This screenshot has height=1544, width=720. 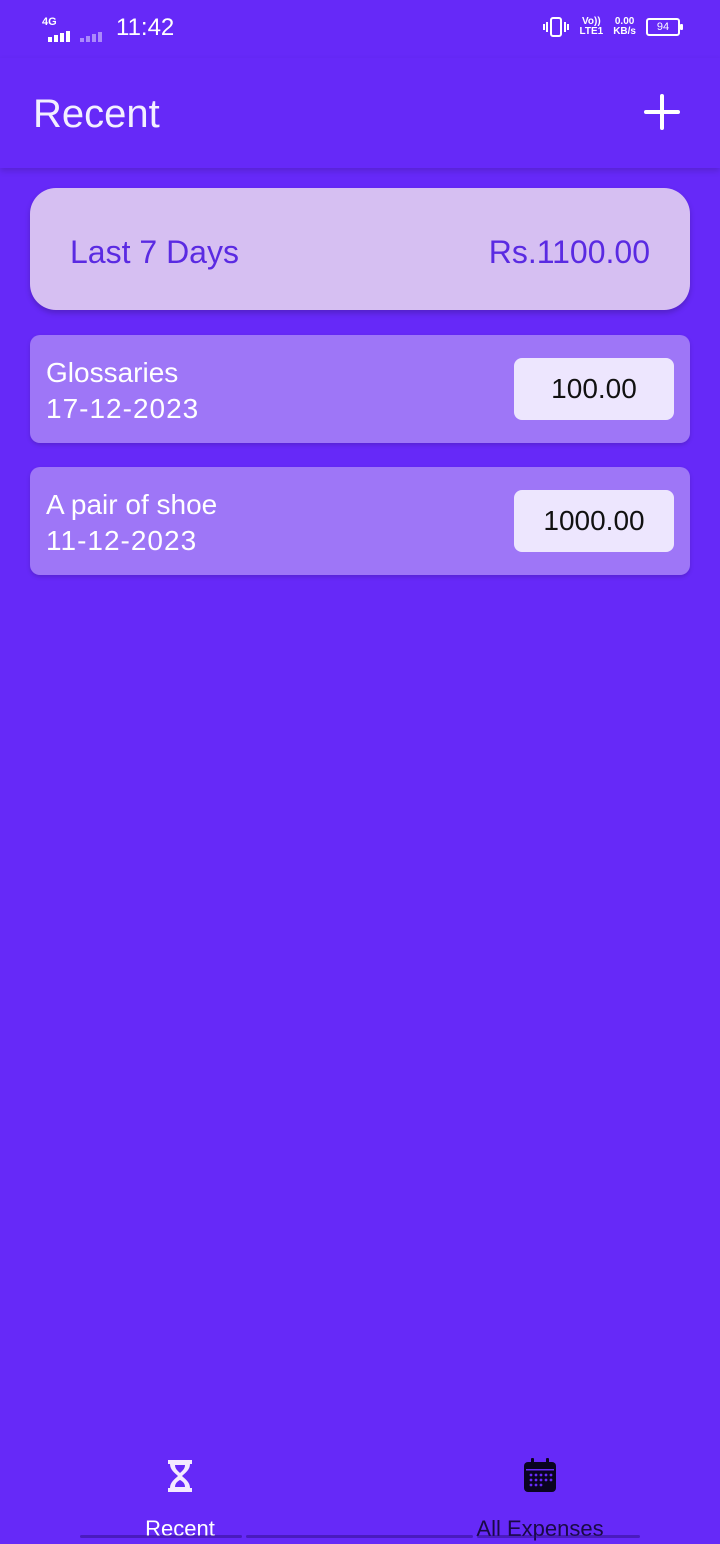 I want to click on volte-indicator: Vo)) LTE1, so click(x=591, y=27).